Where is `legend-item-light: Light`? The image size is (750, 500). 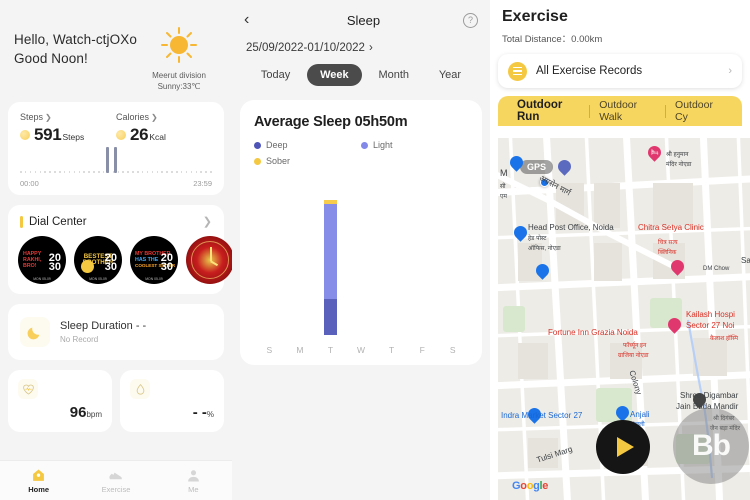
legend-item-light: Light is located at coordinates (414, 145).